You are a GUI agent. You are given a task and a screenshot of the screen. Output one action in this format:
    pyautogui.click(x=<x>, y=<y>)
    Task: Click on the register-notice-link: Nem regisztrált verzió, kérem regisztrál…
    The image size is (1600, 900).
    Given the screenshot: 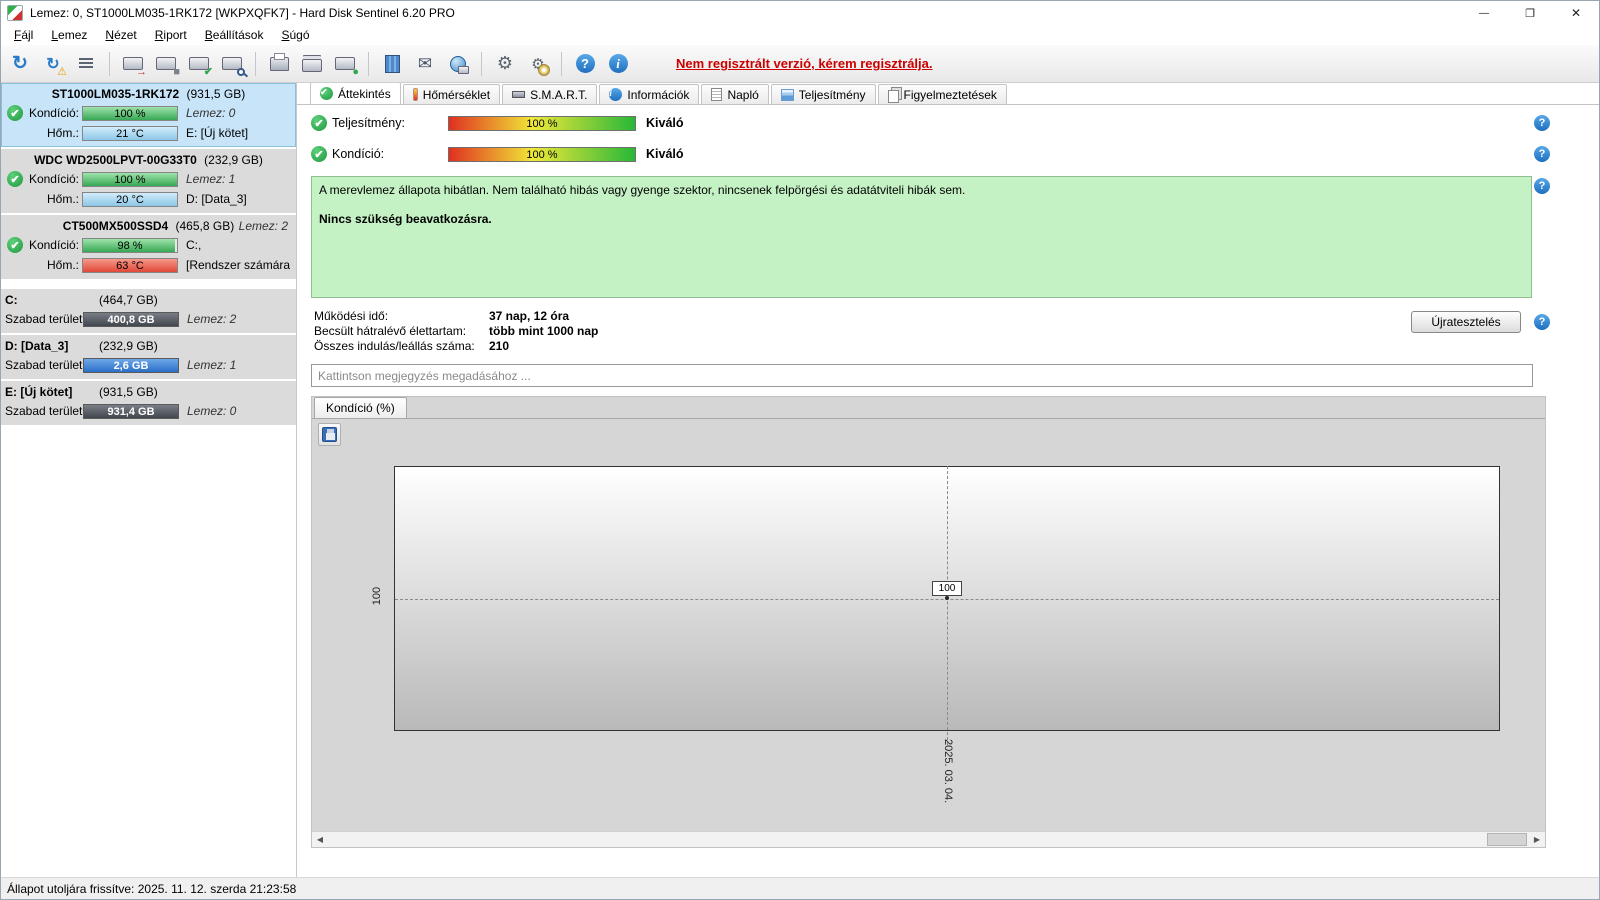 What is the action you would take?
    pyautogui.click(x=804, y=63)
    